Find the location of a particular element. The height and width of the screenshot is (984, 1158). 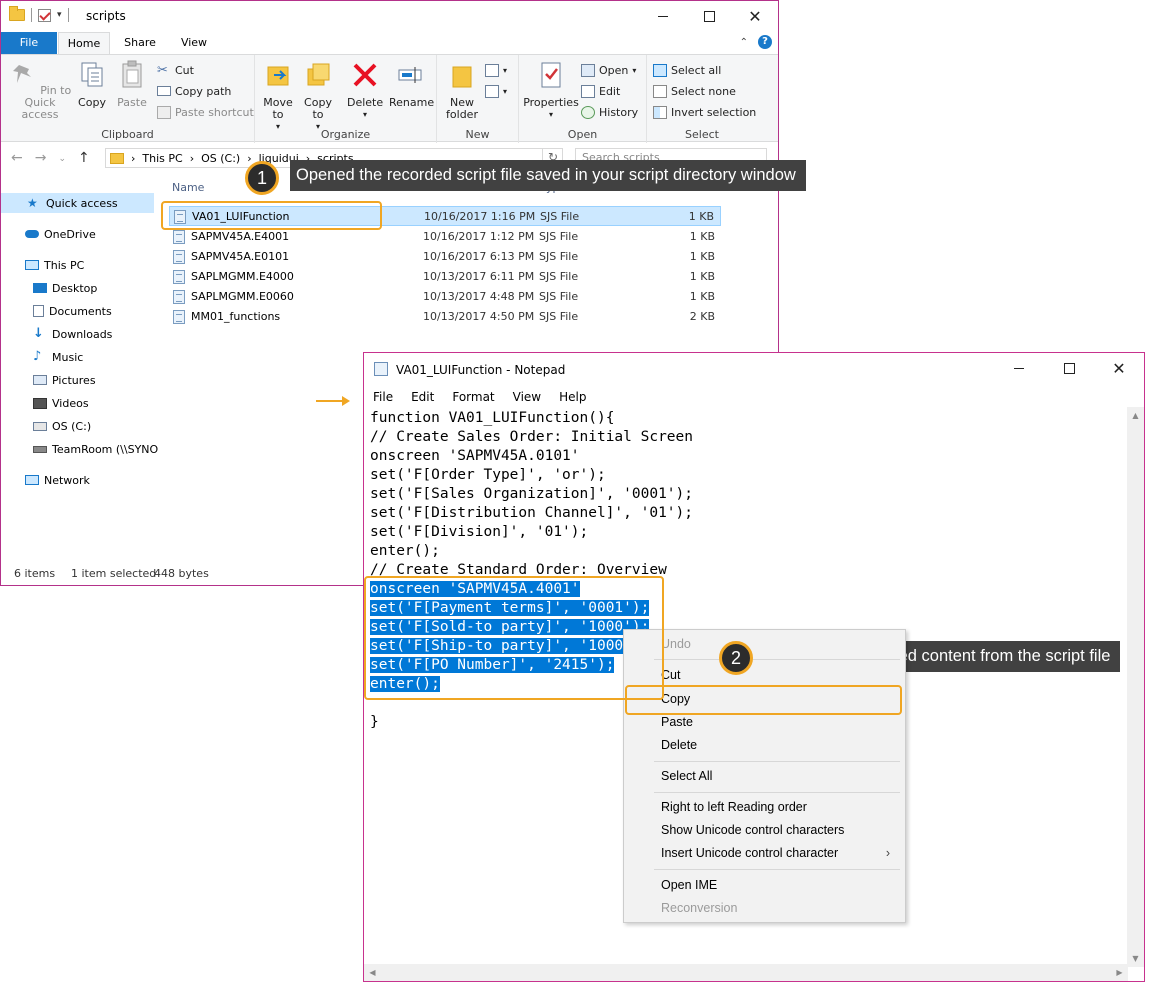

edit-button: Edit is located at coordinates (600, 91).